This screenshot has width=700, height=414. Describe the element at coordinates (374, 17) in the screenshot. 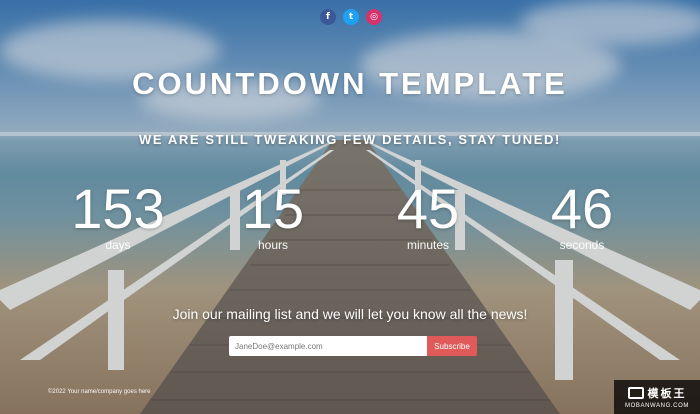

I see `instagram-icon: ◎` at that location.